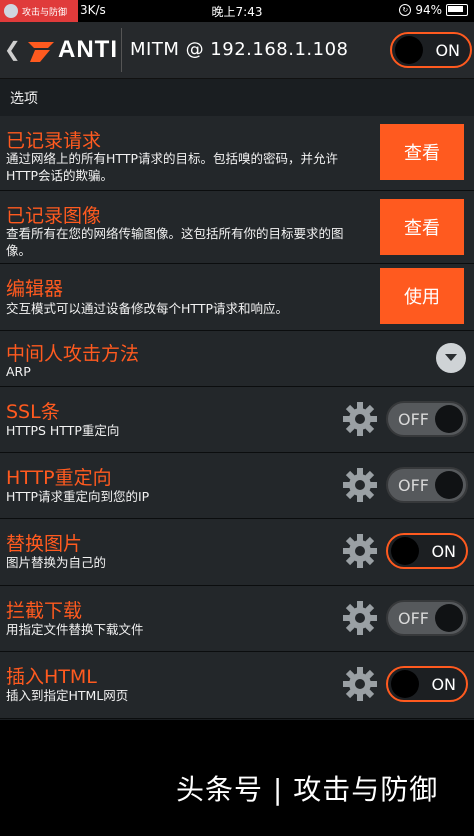 Image resolution: width=474 pixels, height=836 pixels. What do you see at coordinates (457, 10) in the screenshot?
I see `battery-icon` at bounding box center [457, 10].